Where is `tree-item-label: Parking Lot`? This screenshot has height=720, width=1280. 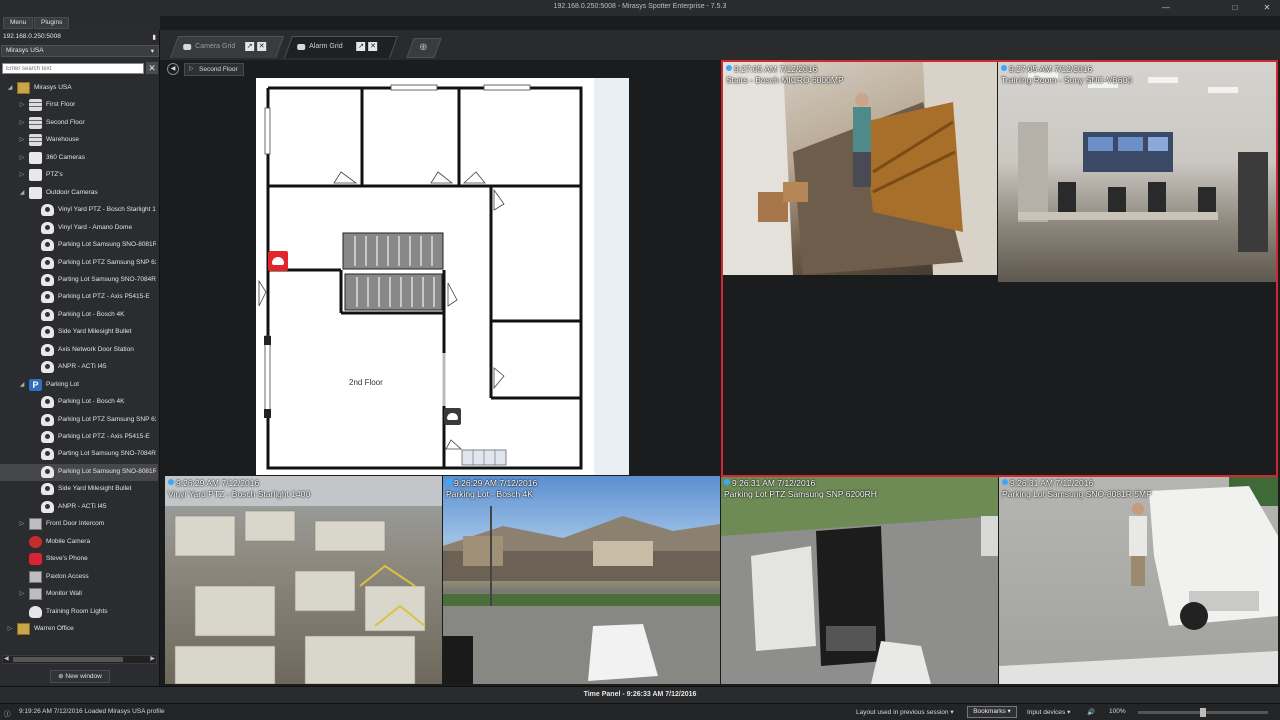
tree-item-label: Parking Lot is located at coordinates (62, 384).